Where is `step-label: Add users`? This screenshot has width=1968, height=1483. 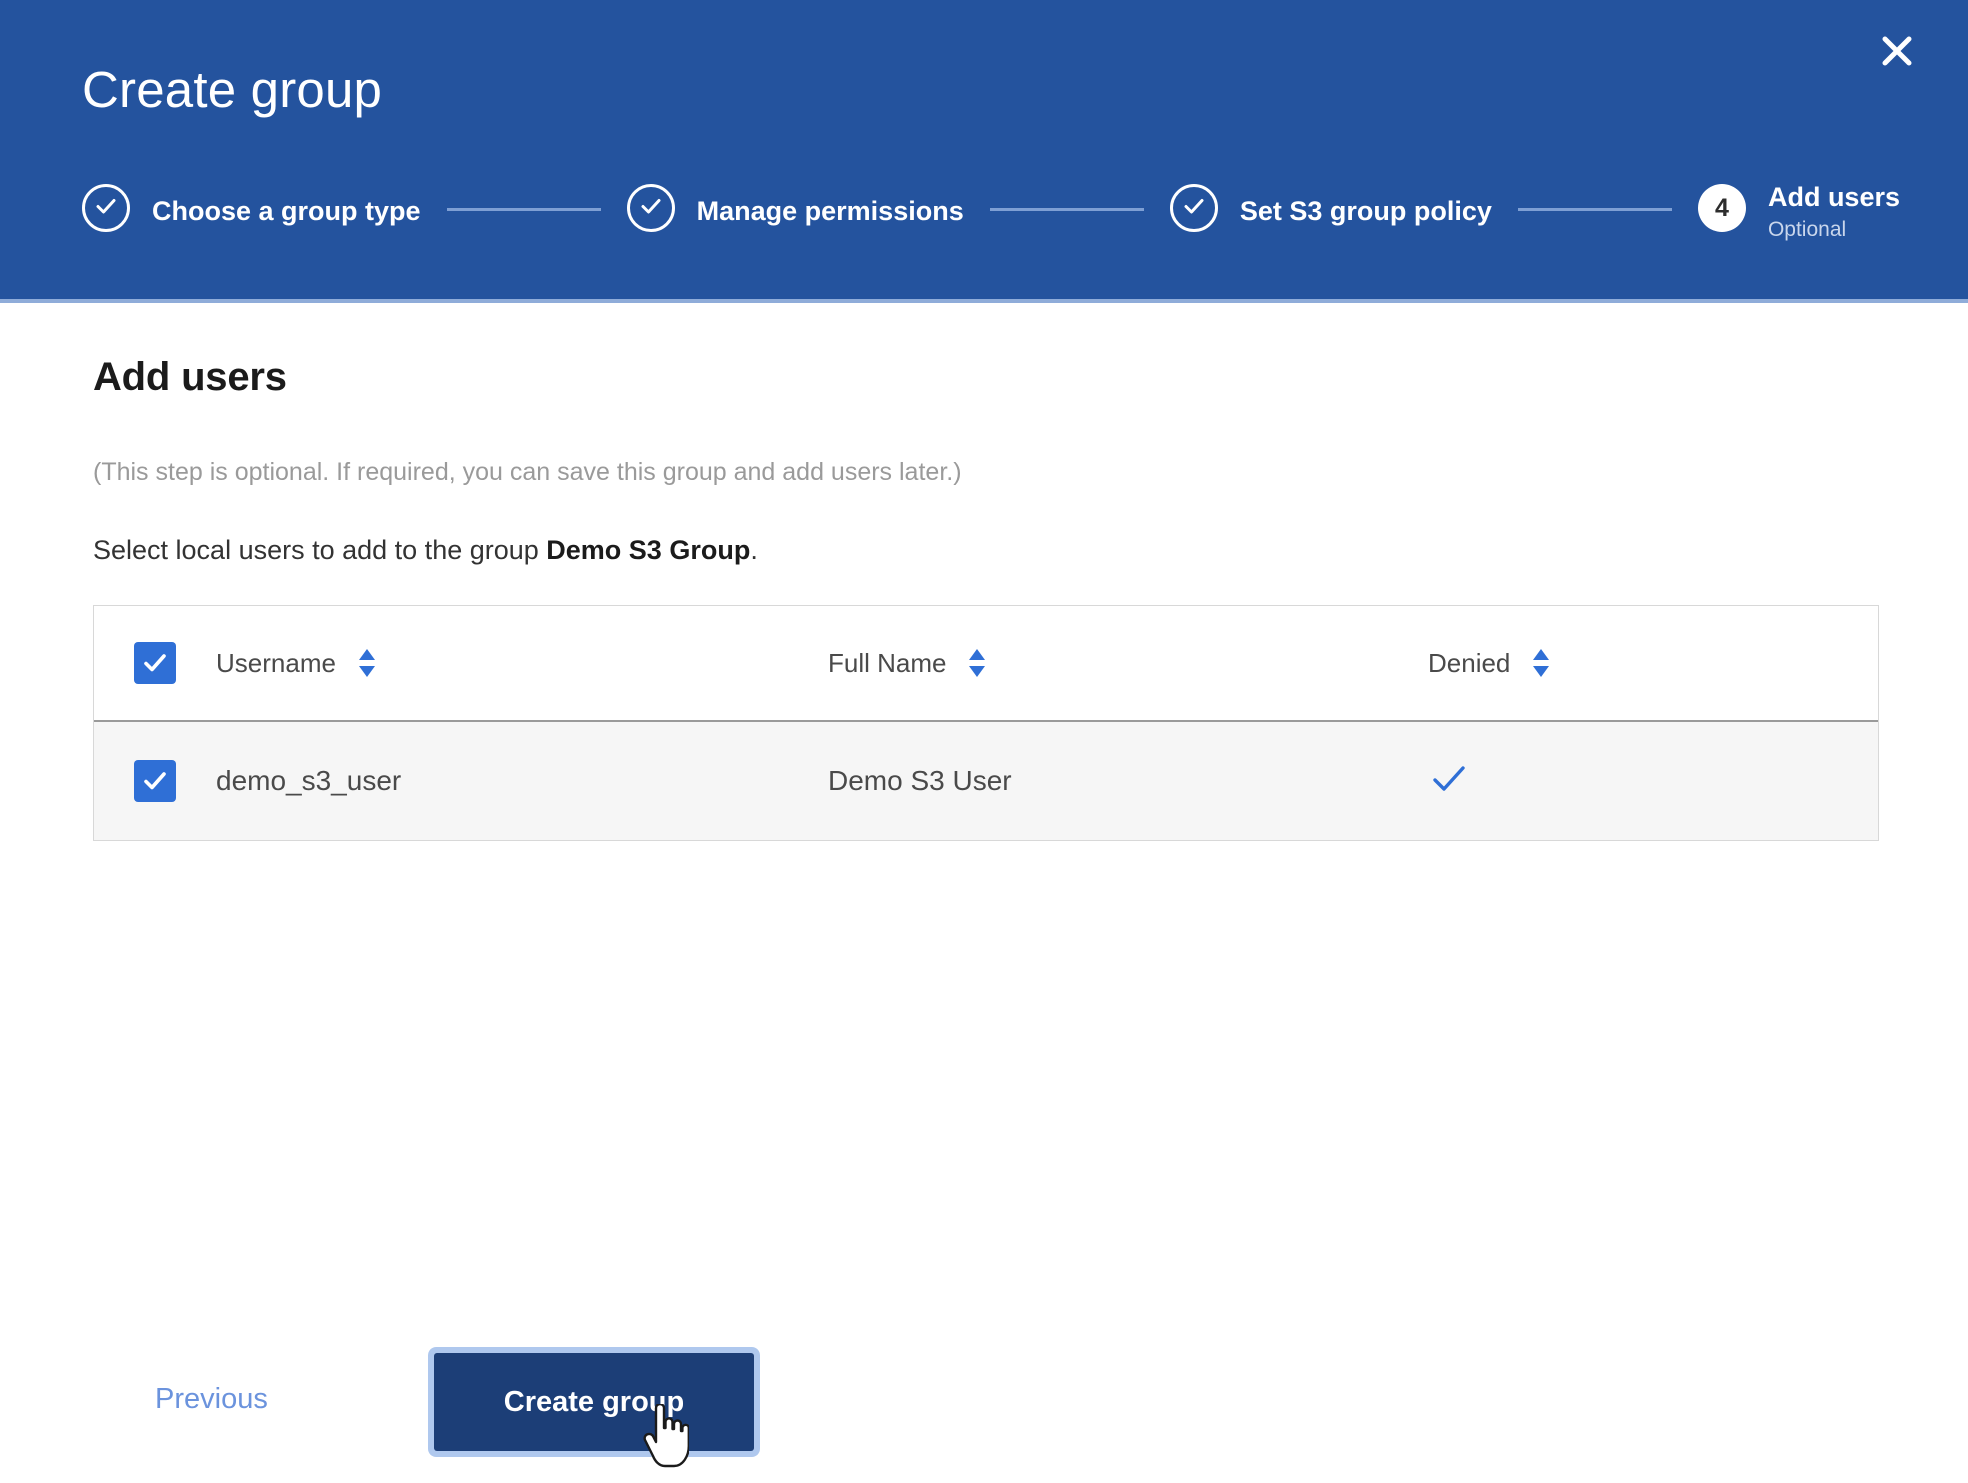 step-label: Add users is located at coordinates (1833, 197).